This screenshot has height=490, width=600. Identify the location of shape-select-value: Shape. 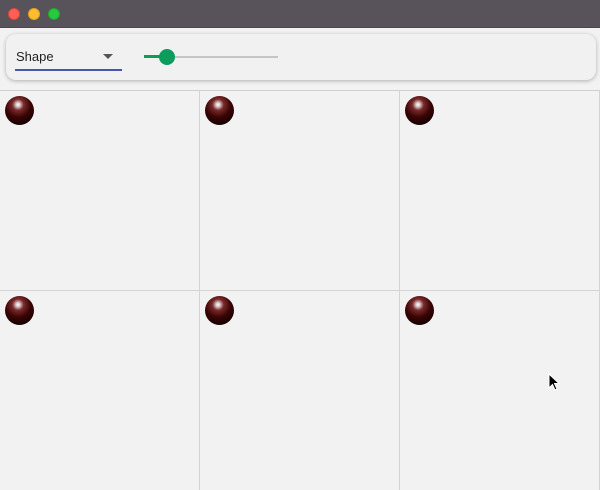
(35, 56).